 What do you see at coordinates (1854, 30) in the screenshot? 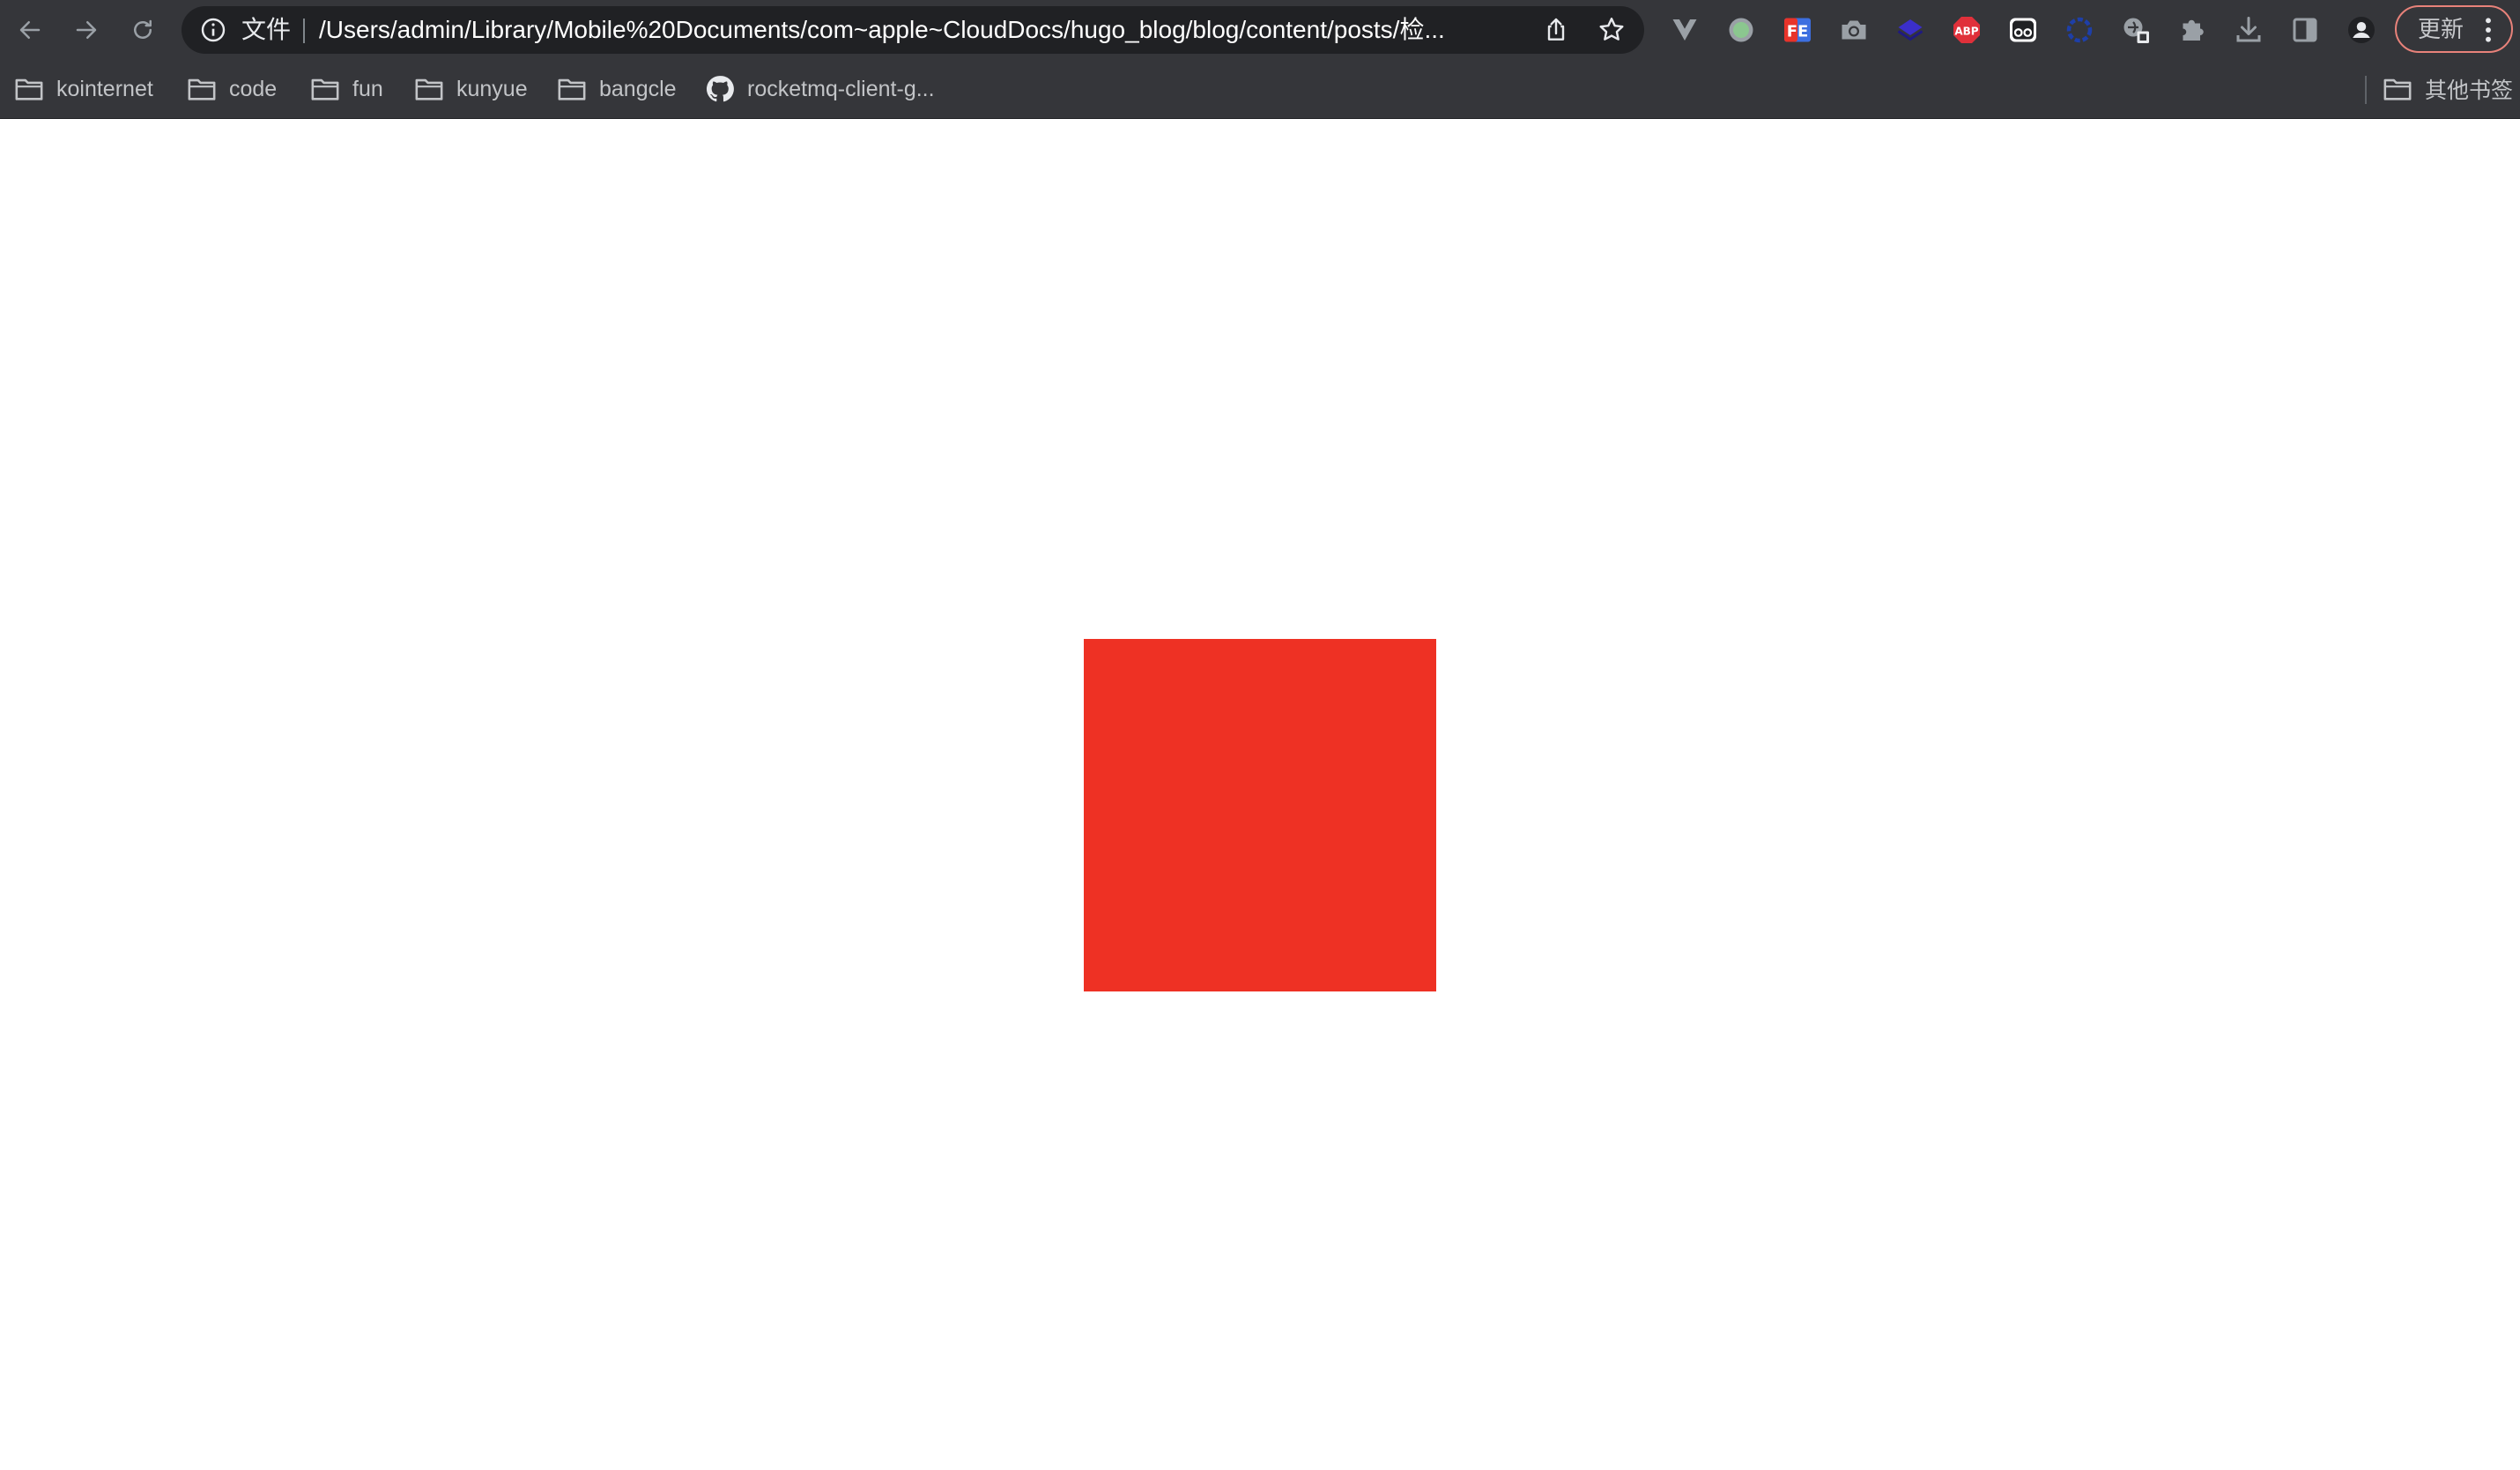
I see `camera-icon` at bounding box center [1854, 30].